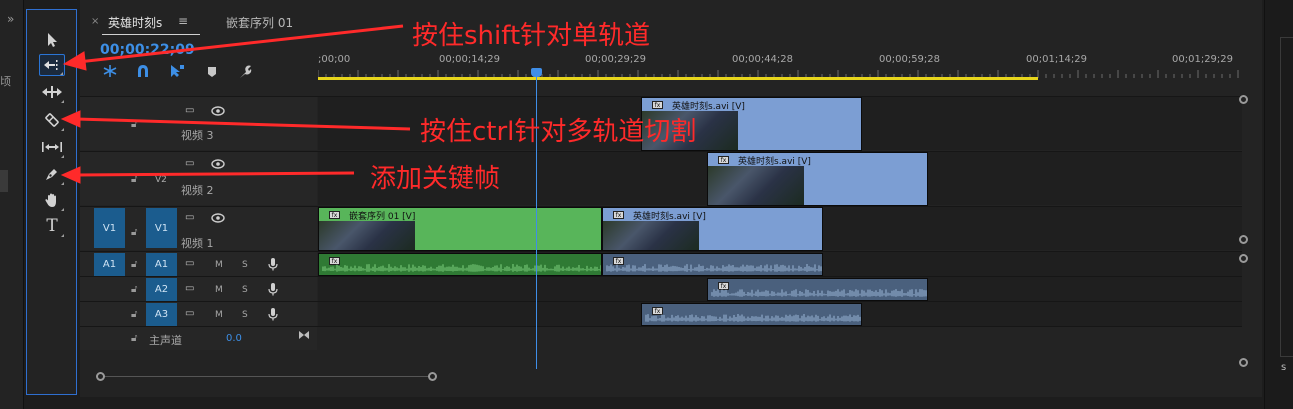 The image size is (1293, 409). I want to click on close-tab-icon: ×, so click(95, 21).